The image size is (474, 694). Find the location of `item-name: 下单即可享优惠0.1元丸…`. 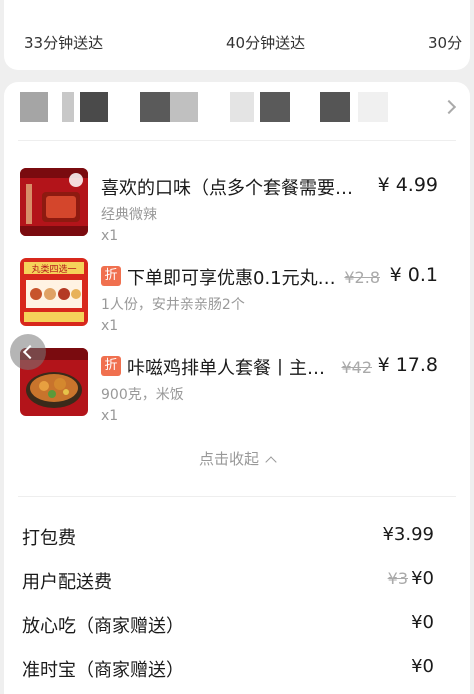

item-name: 下单即可享优惠0.1元丸… is located at coordinates (231, 278).